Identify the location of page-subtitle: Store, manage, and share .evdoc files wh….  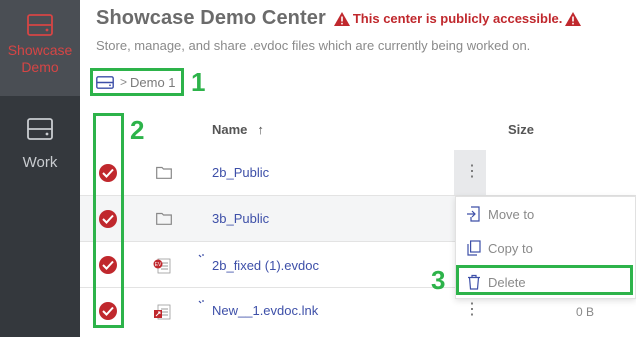
(313, 45).